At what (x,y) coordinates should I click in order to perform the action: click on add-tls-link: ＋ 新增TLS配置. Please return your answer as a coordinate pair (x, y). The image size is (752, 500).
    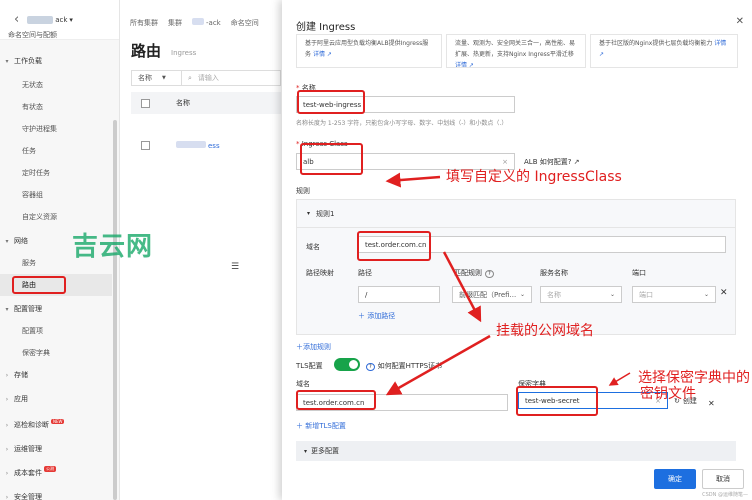
    Looking at the image, I should click on (321, 426).